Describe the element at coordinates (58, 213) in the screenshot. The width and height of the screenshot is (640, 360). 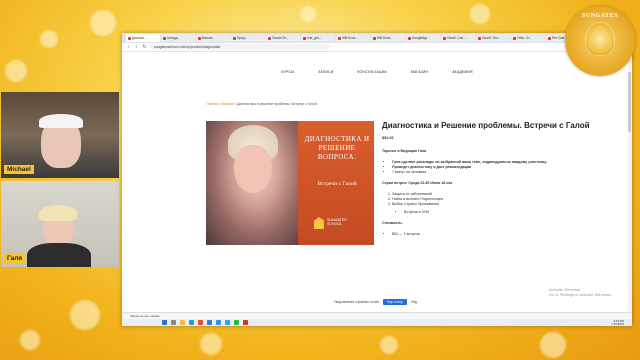
I see `participant-hair` at that location.